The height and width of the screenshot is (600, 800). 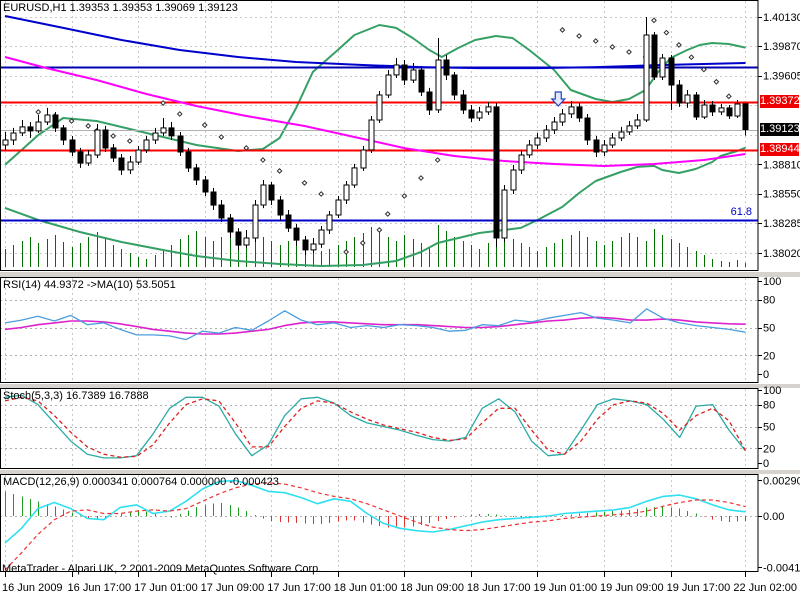 What do you see at coordinates (781, 47) in the screenshot?
I see `svg-text: 1.39870` at bounding box center [781, 47].